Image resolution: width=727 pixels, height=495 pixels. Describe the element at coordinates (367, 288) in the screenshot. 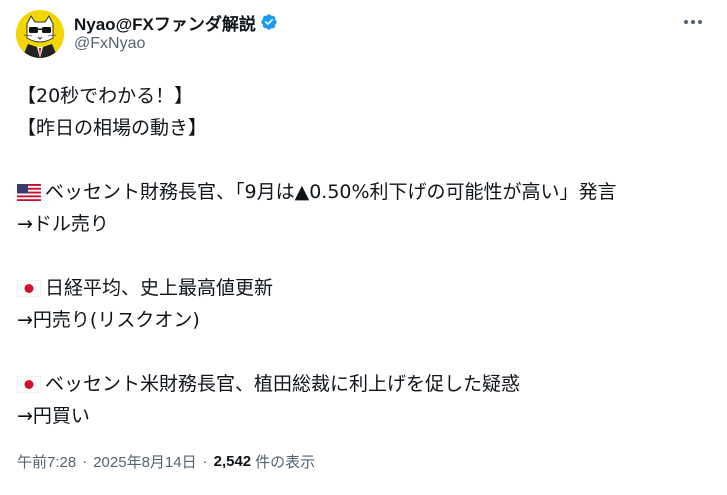

I see `text-line-with-flag: 日経平均、史上最高値更新` at that location.